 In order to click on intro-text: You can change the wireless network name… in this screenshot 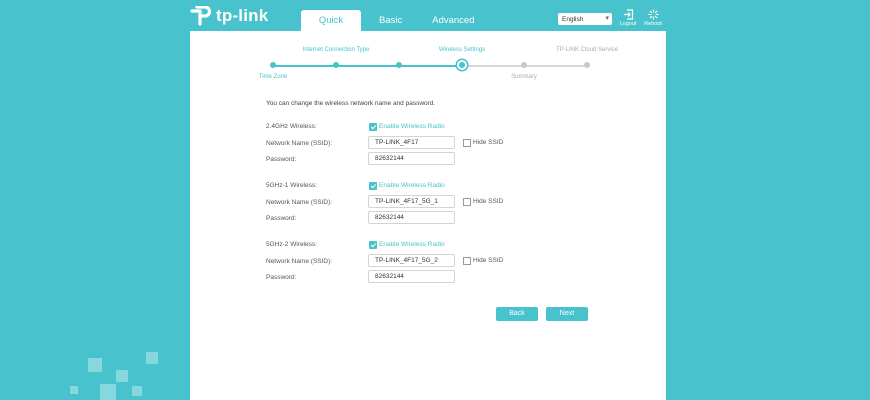, I will do `click(351, 103)`.